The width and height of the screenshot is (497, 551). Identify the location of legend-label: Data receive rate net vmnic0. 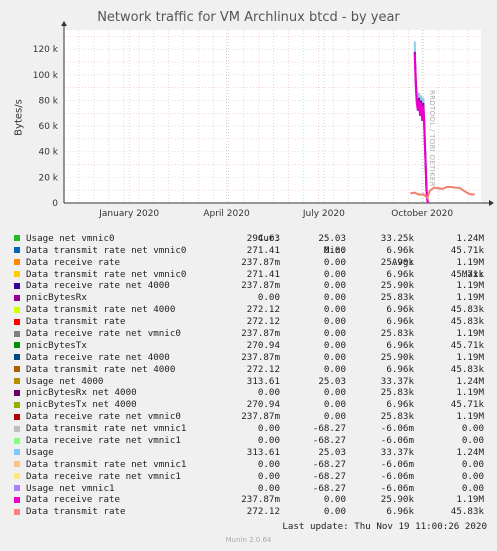
(103, 334).